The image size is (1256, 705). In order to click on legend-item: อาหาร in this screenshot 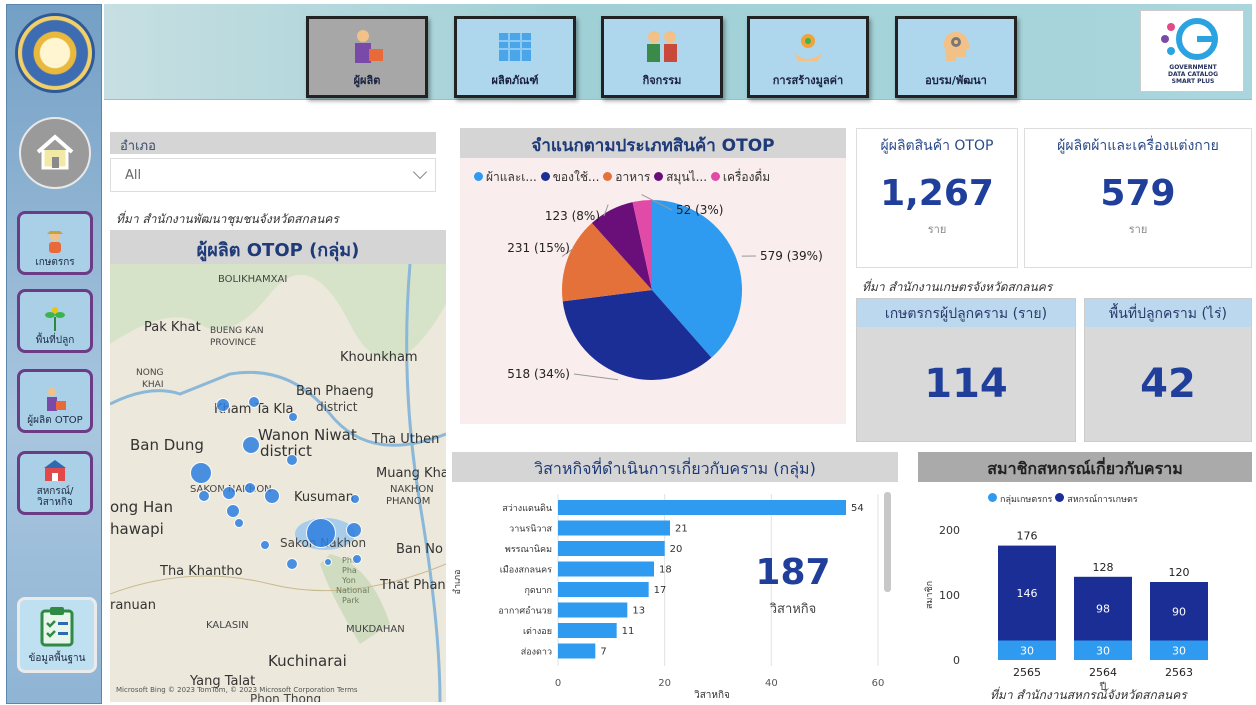, I will do `click(626, 177)`.